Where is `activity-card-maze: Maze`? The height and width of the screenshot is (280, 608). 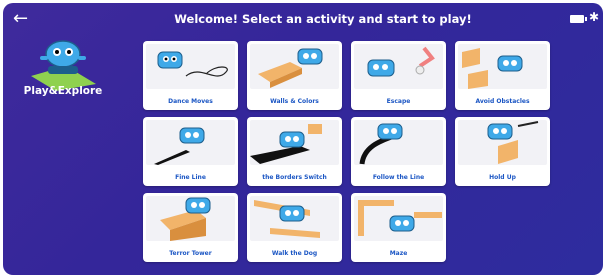 activity-card-maze: Maze is located at coordinates (398, 227).